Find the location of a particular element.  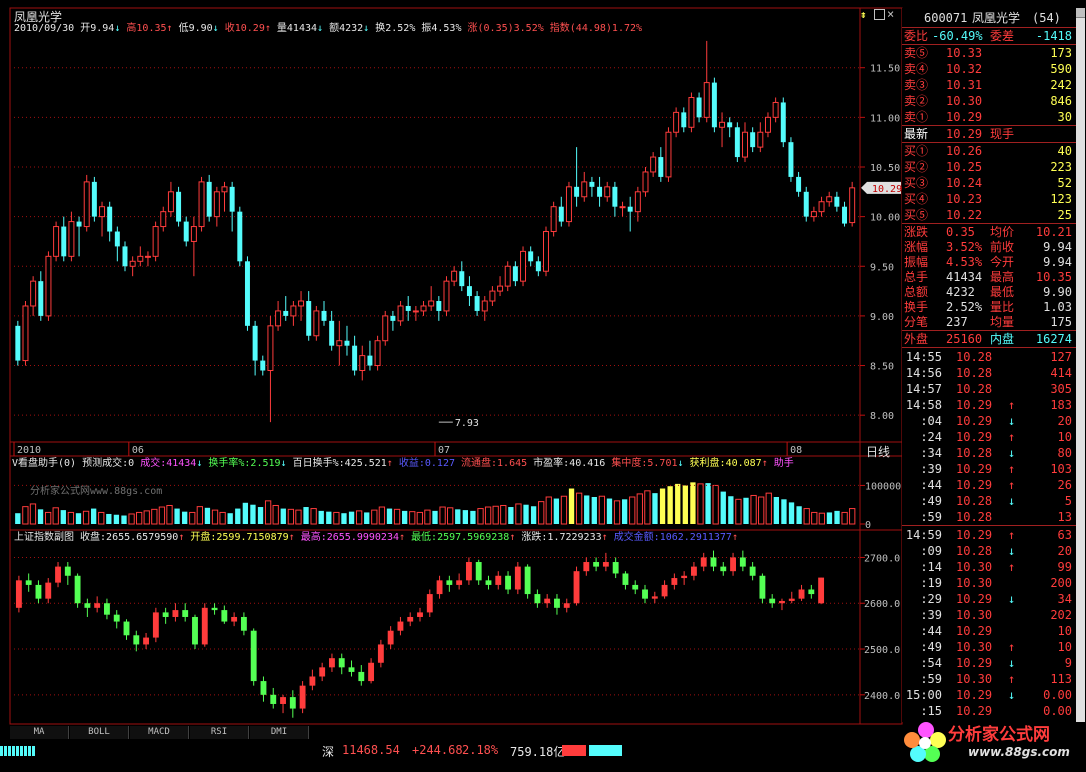

restore-icon is located at coordinates (879, 14).